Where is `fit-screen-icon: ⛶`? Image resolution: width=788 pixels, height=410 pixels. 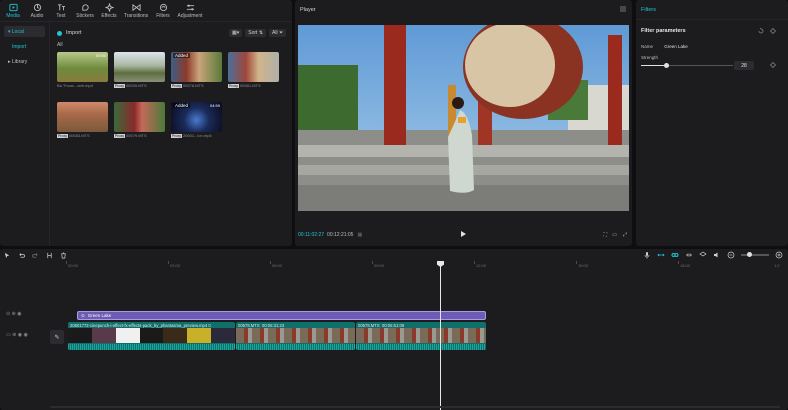
fit-screen-icon: ⛶ is located at coordinates (605, 235).